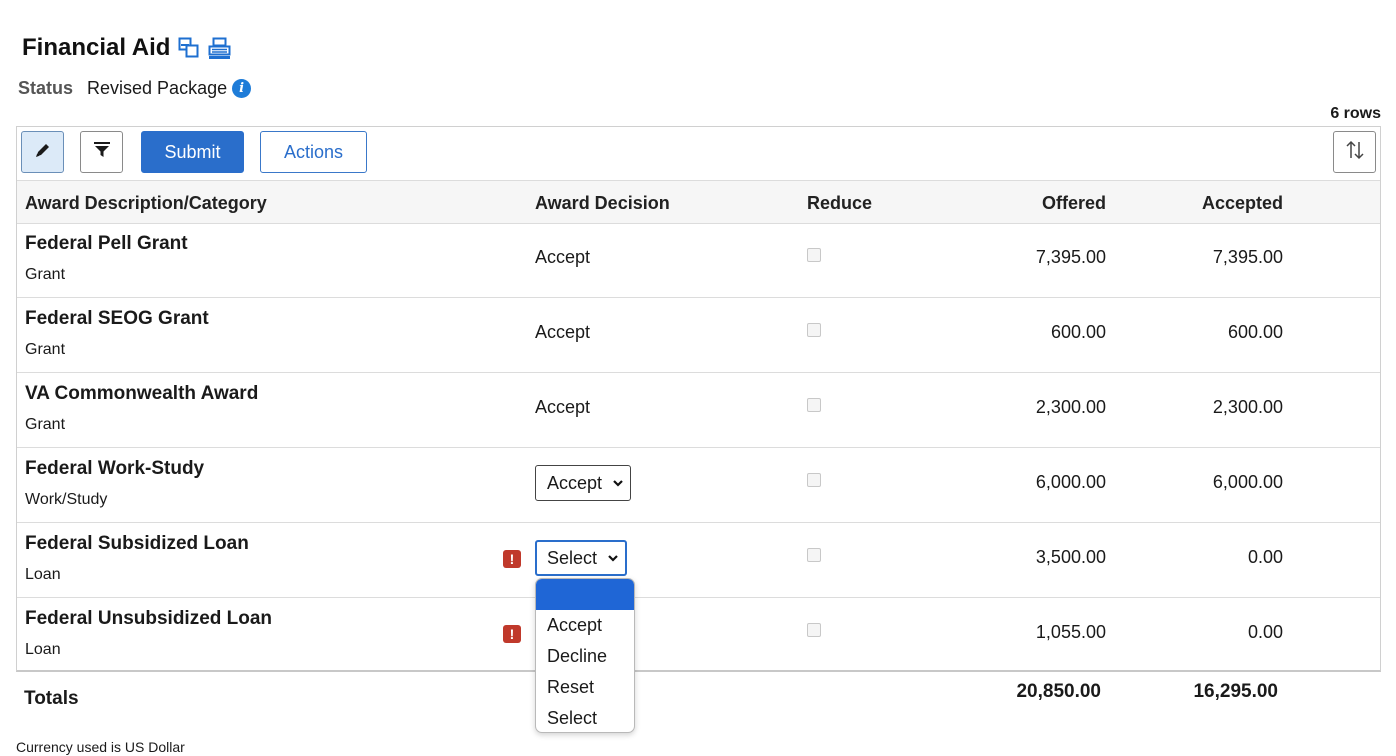 The image size is (1396, 756). I want to click on sort-icon, so click(1355, 152).